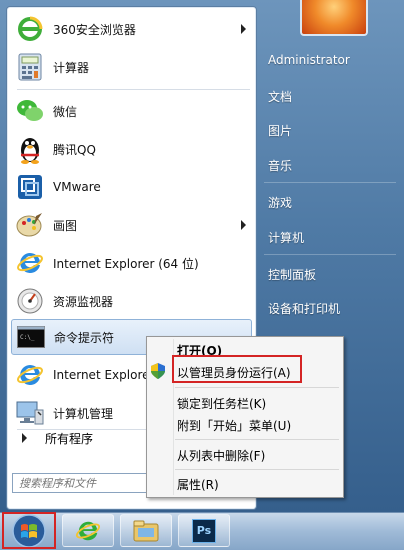 The height and width of the screenshot is (550, 404). What do you see at coordinates (83, 301) in the screenshot?
I see `program-label: 资源监视器` at bounding box center [83, 301].